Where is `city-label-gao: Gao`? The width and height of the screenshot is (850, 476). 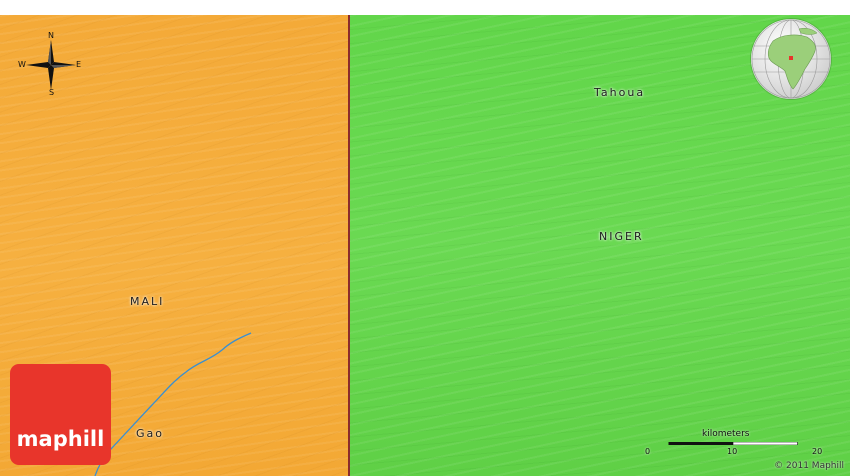
city-label-gao: Gao is located at coordinates (150, 433).